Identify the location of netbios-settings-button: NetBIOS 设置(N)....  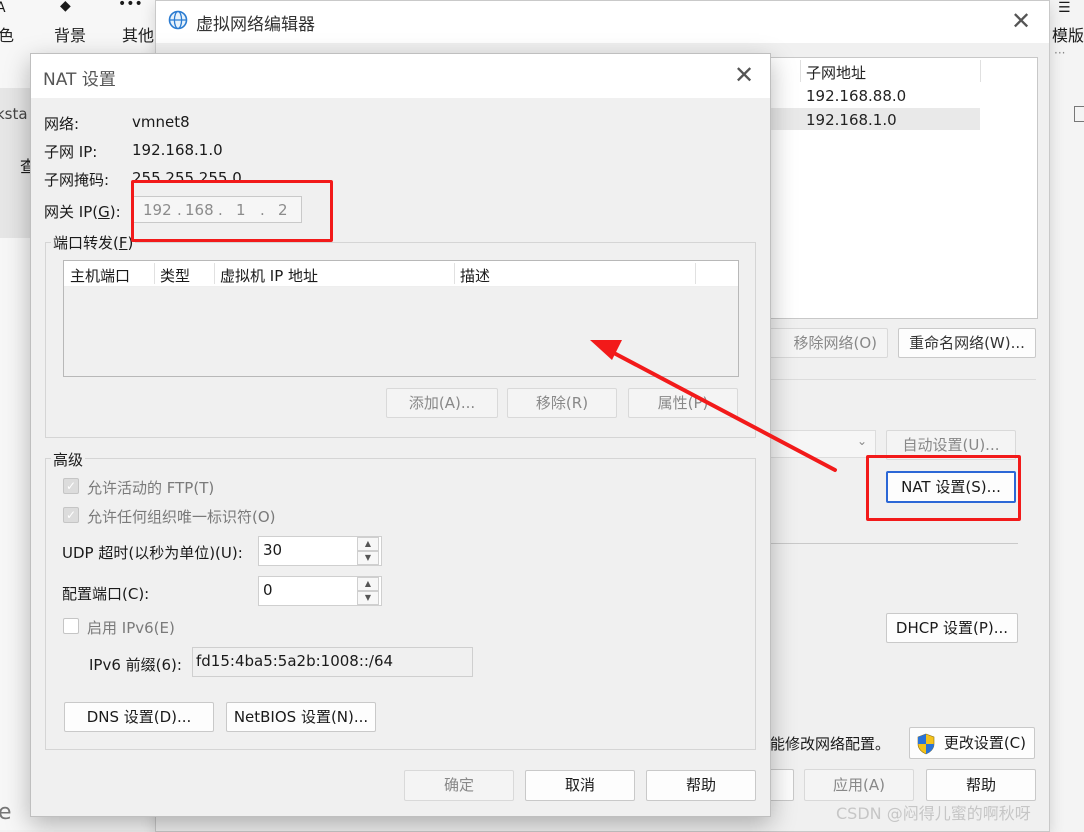
(301, 717).